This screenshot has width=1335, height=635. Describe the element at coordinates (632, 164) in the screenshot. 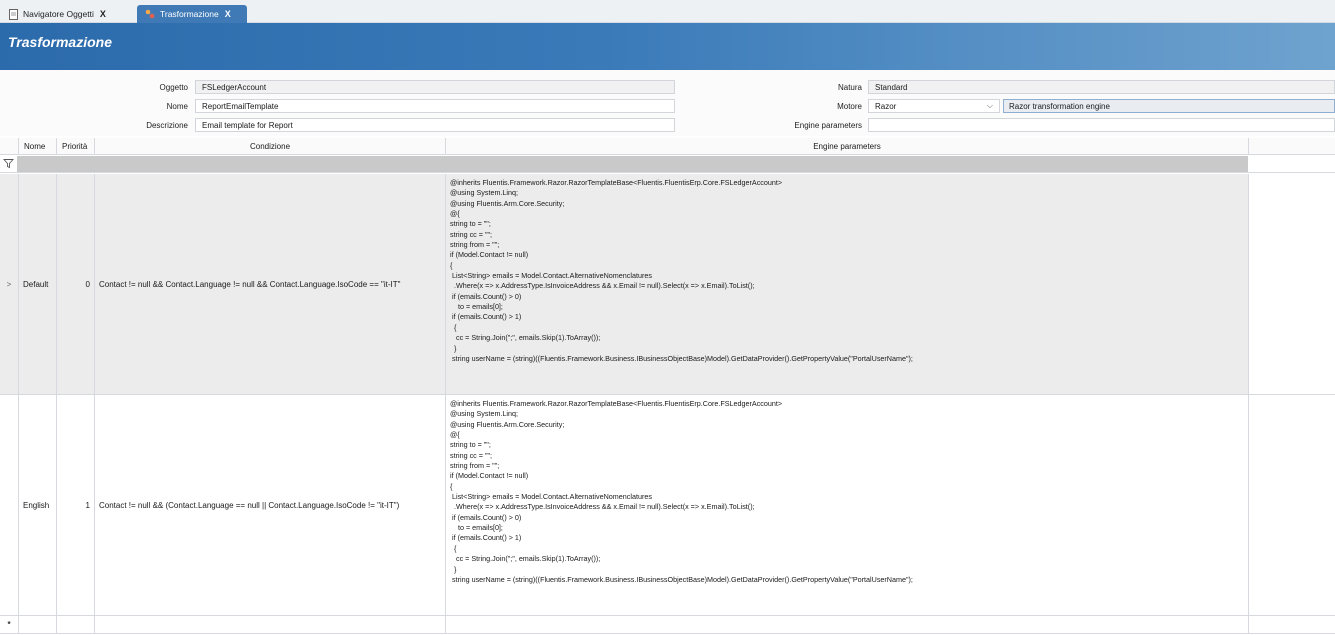

I see `filter-bar` at that location.